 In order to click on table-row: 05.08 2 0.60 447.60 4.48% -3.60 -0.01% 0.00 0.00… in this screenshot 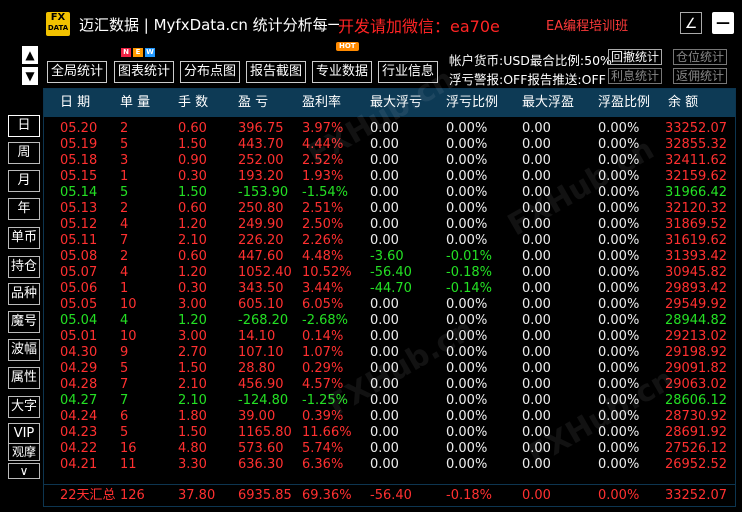, I will do `click(389, 257)`.